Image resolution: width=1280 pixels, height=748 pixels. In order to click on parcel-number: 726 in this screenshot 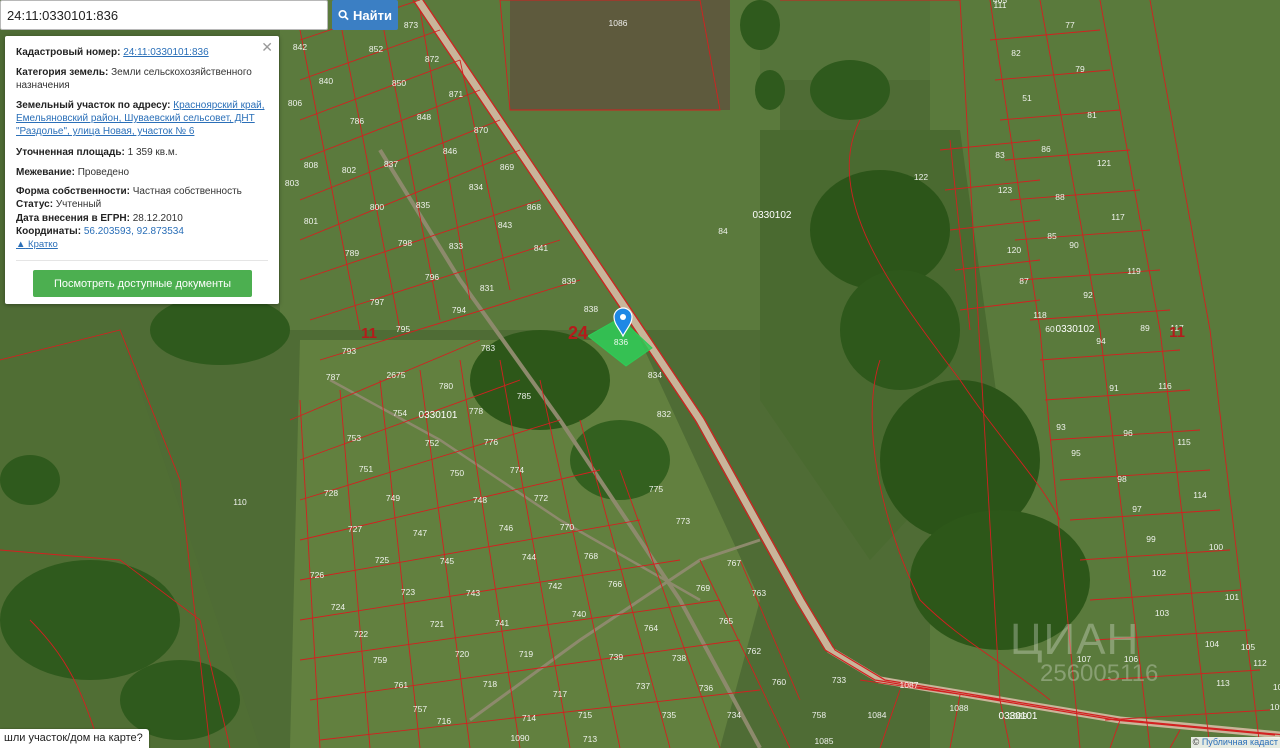, I will do `click(317, 575)`.